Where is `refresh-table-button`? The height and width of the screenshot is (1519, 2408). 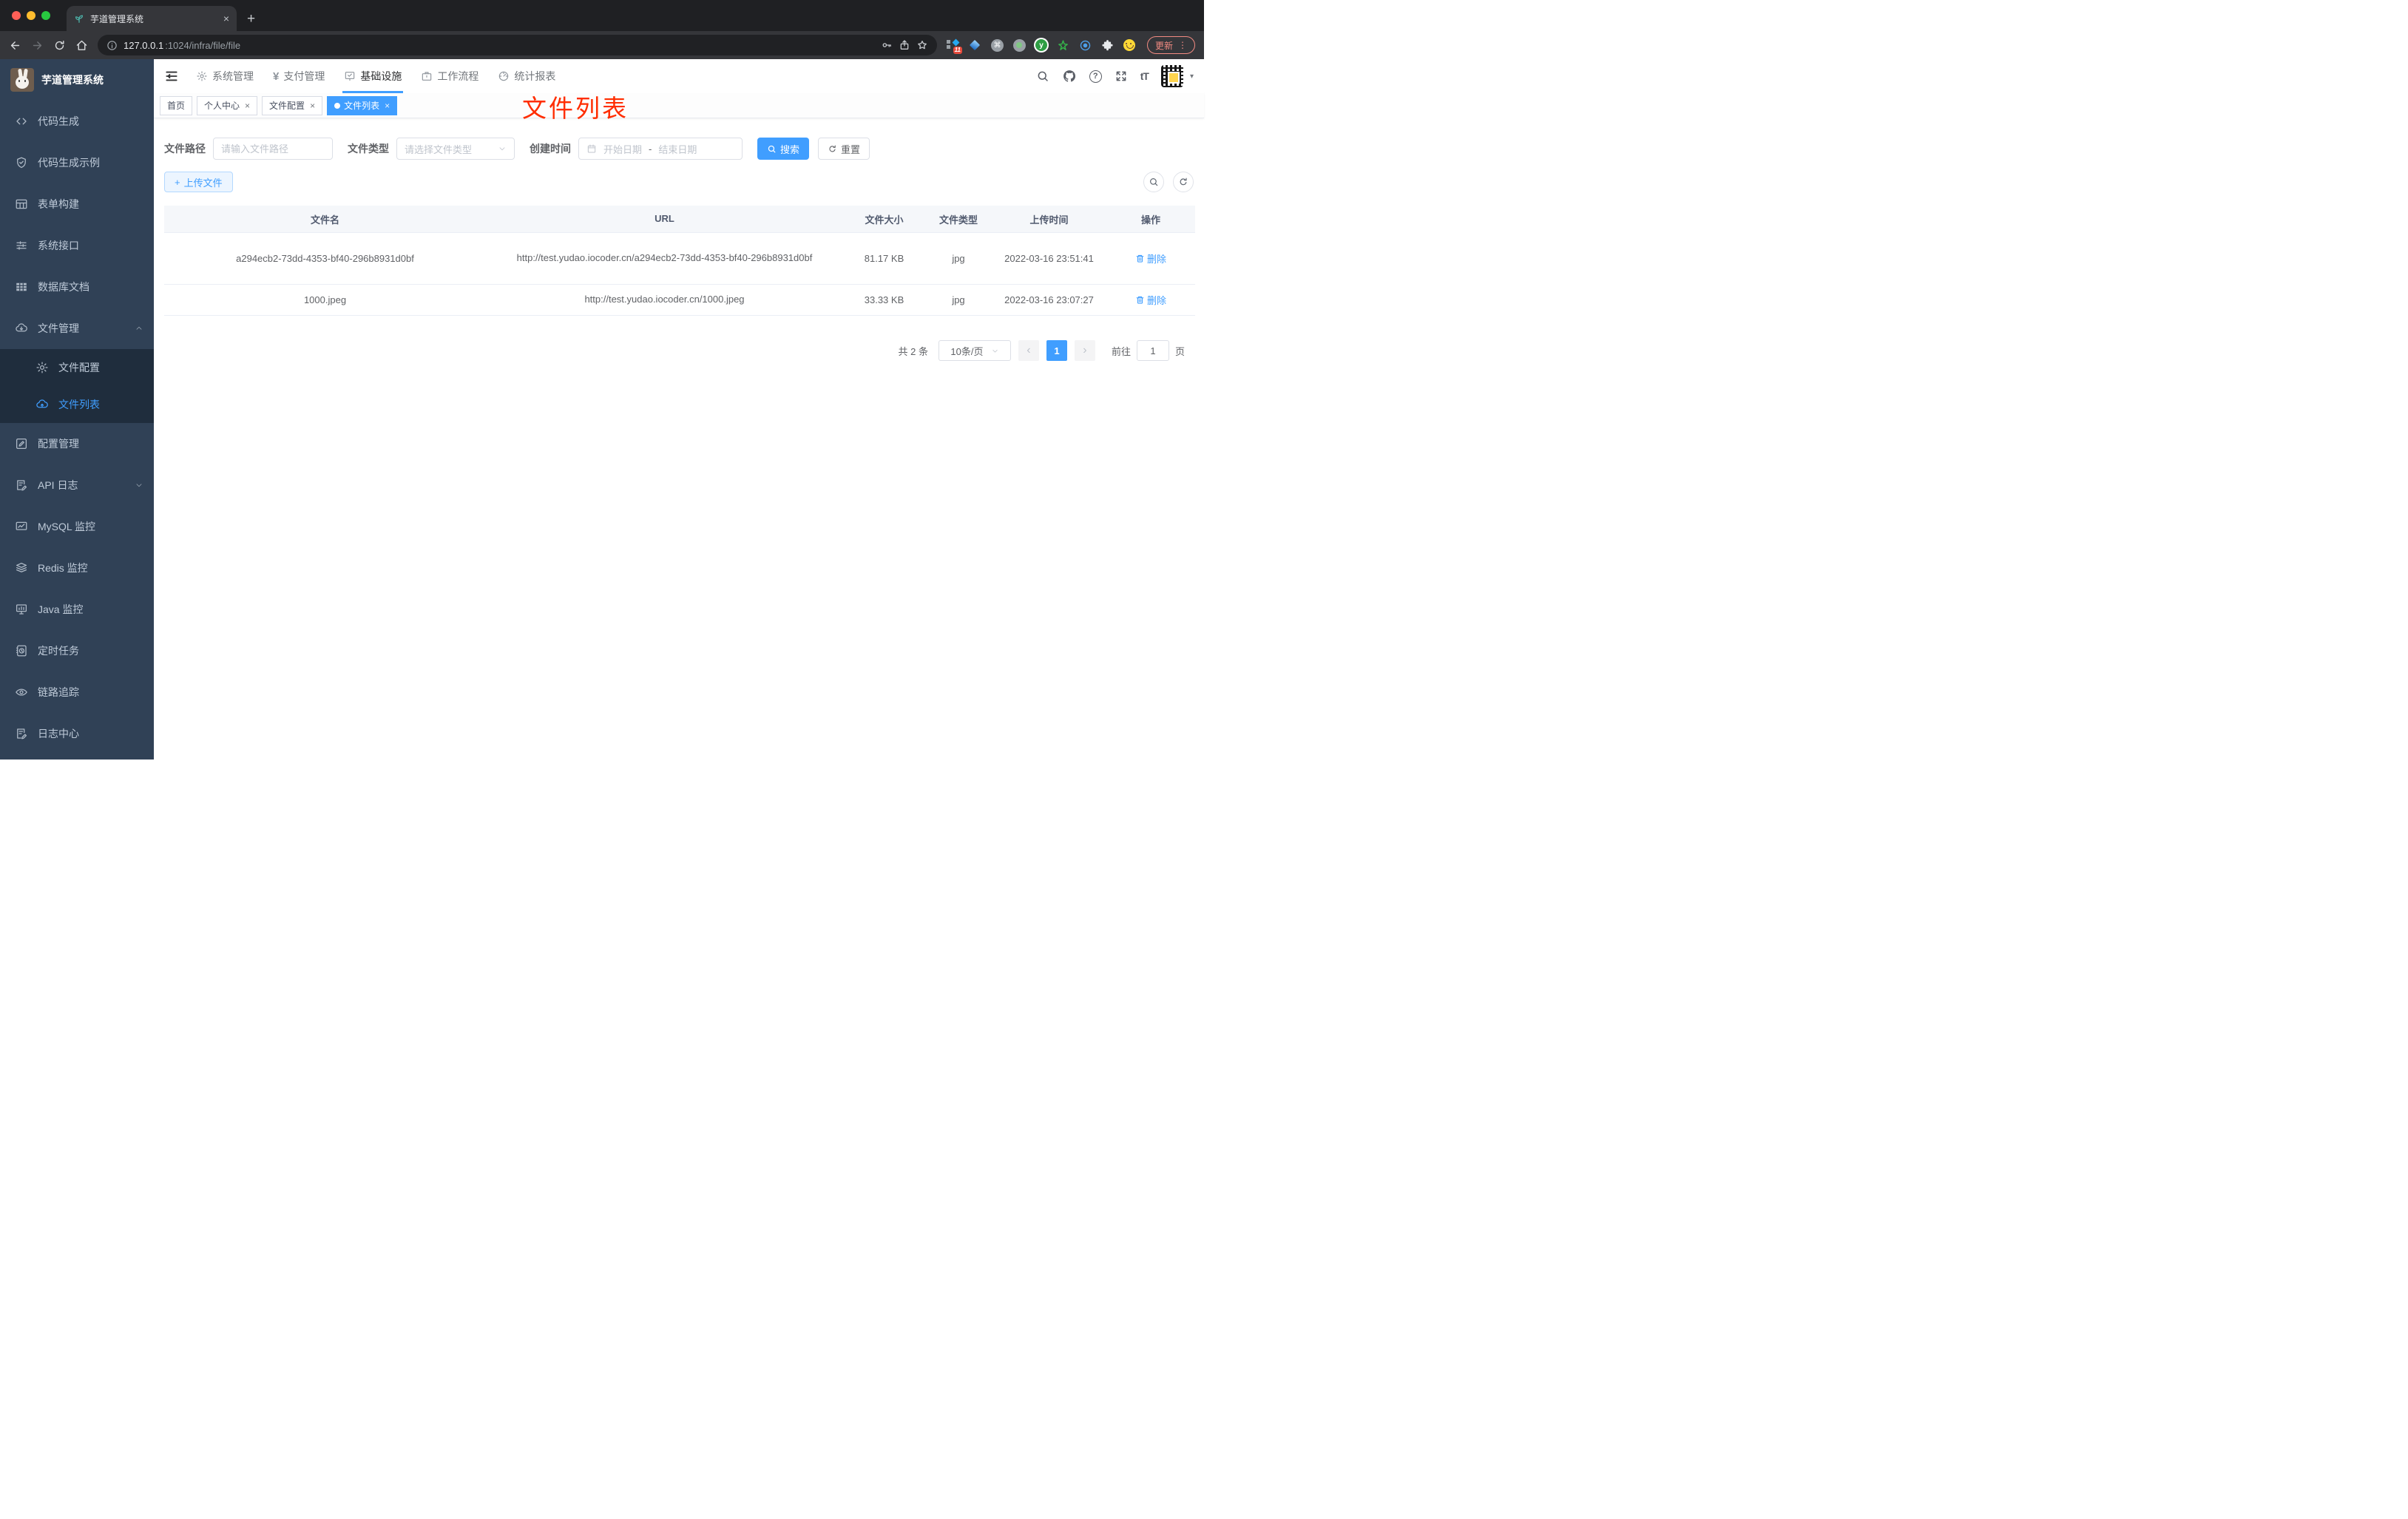 refresh-table-button is located at coordinates (1183, 182).